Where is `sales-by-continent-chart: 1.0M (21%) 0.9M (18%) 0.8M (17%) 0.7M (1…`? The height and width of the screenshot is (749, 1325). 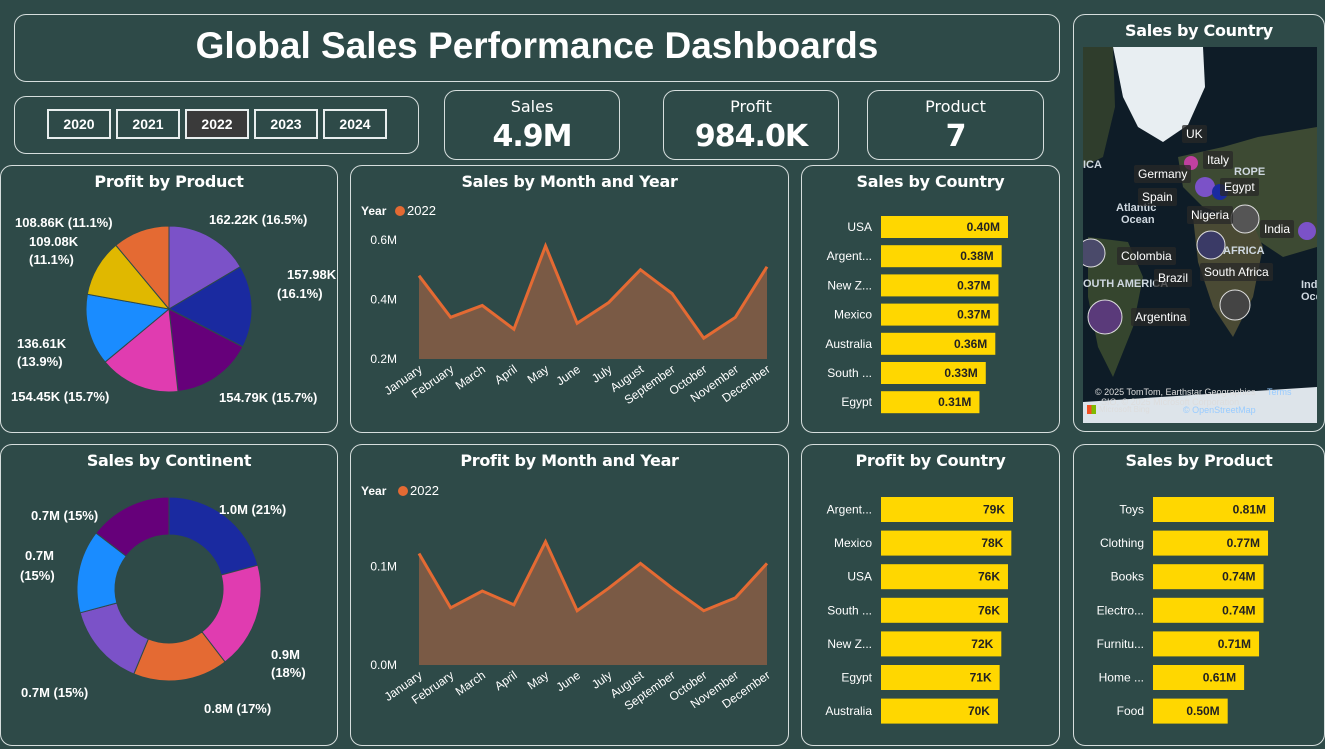 sales-by-continent-chart: 1.0M (21%) 0.9M (18%) 0.8M (17%) 0.7M (1… is located at coordinates (170, 596).